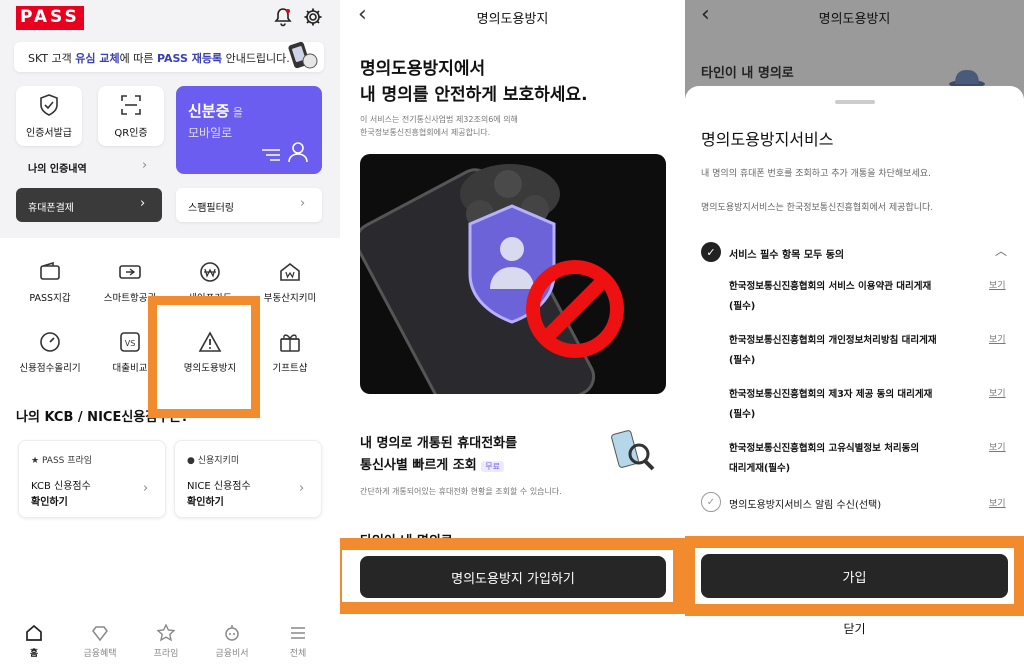 The height and width of the screenshot is (664, 1024). I want to click on menu-icon, so click(298, 633).